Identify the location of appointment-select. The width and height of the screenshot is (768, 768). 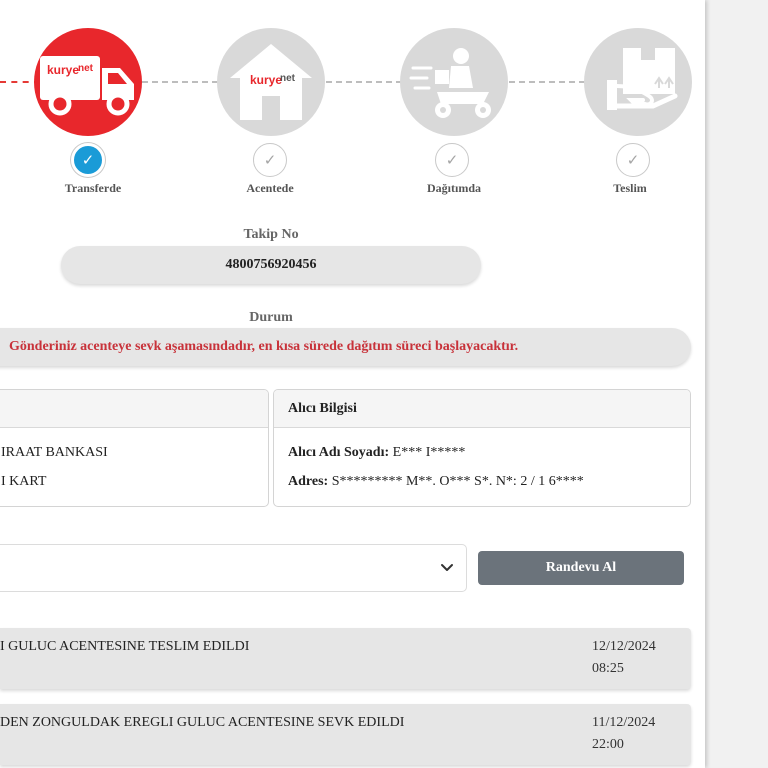
(233, 568).